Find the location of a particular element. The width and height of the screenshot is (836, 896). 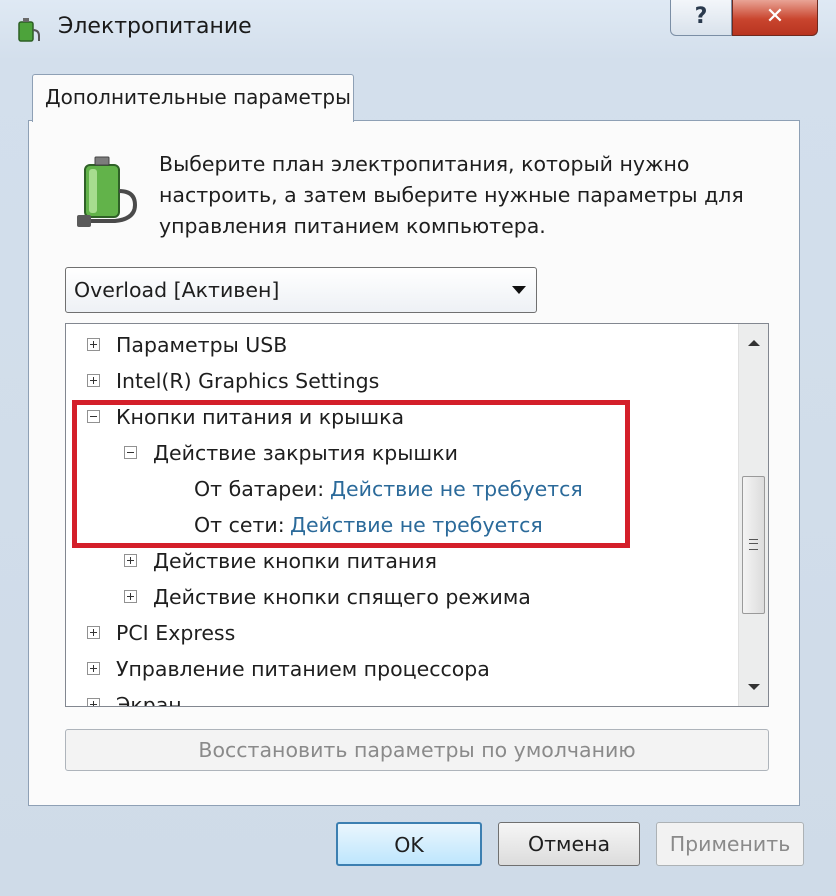

ok-button: OK is located at coordinates (409, 844).